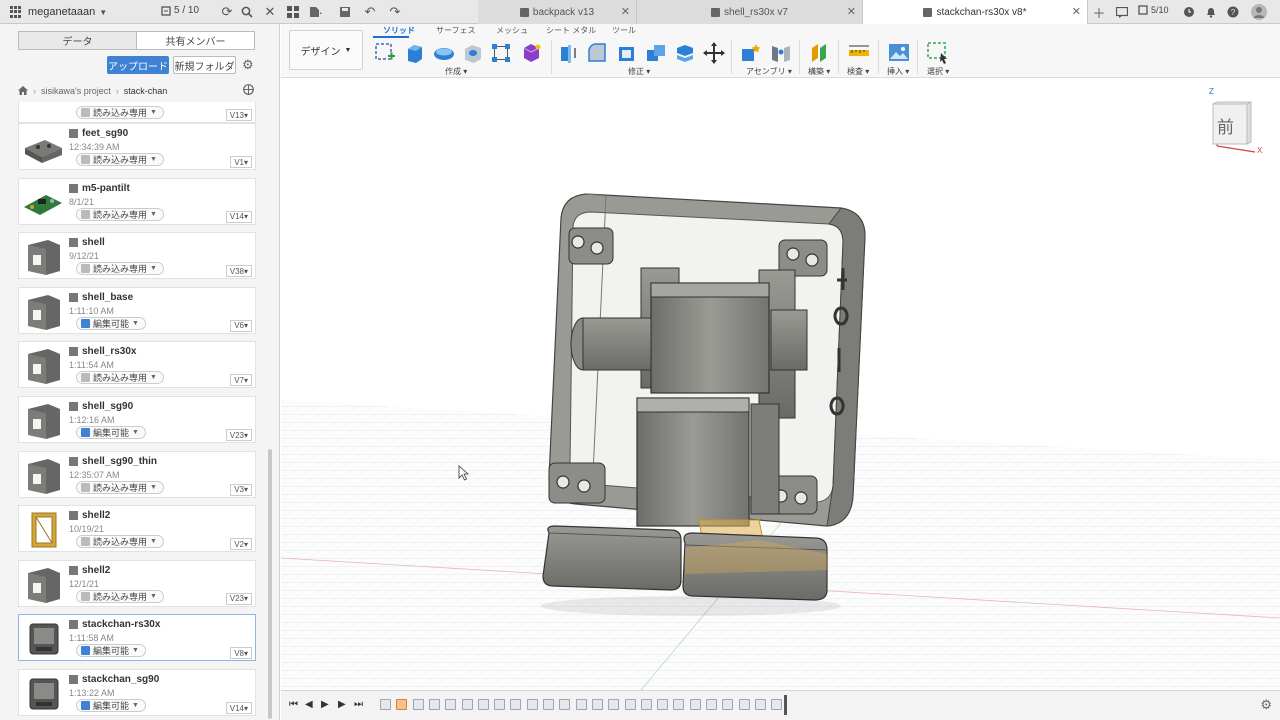  I want to click on list-item: stackchan-rs30x 1:11:58 AM 編集可能 ▼ V8 ▾, so click(137, 638).